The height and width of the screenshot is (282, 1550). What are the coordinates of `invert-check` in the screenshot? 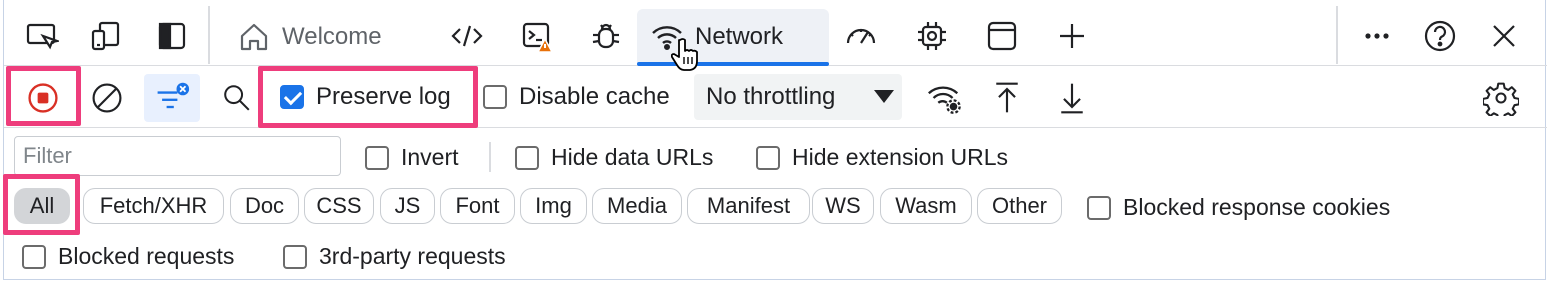 It's located at (377, 157).